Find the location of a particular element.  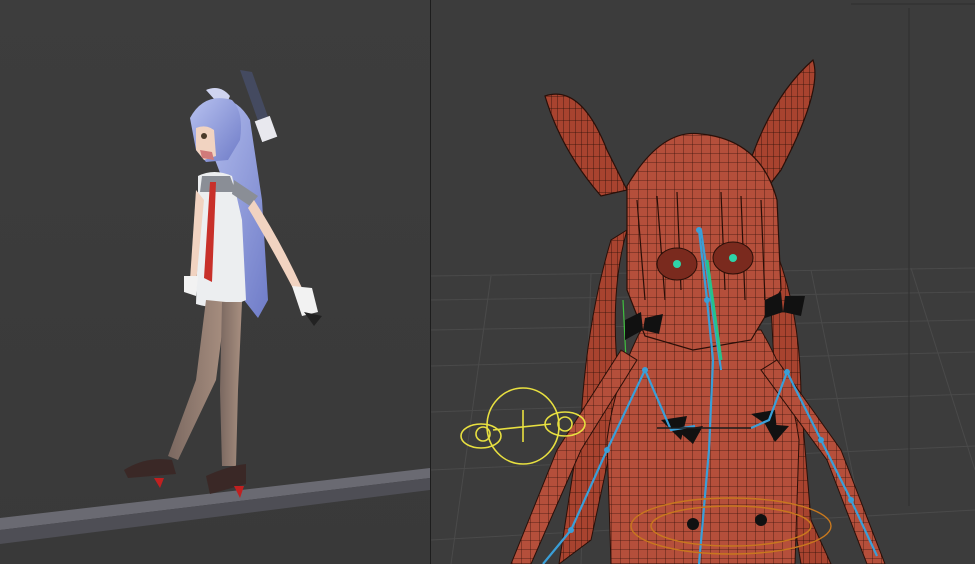

eye-highlight-left is located at coordinates (677, 264).